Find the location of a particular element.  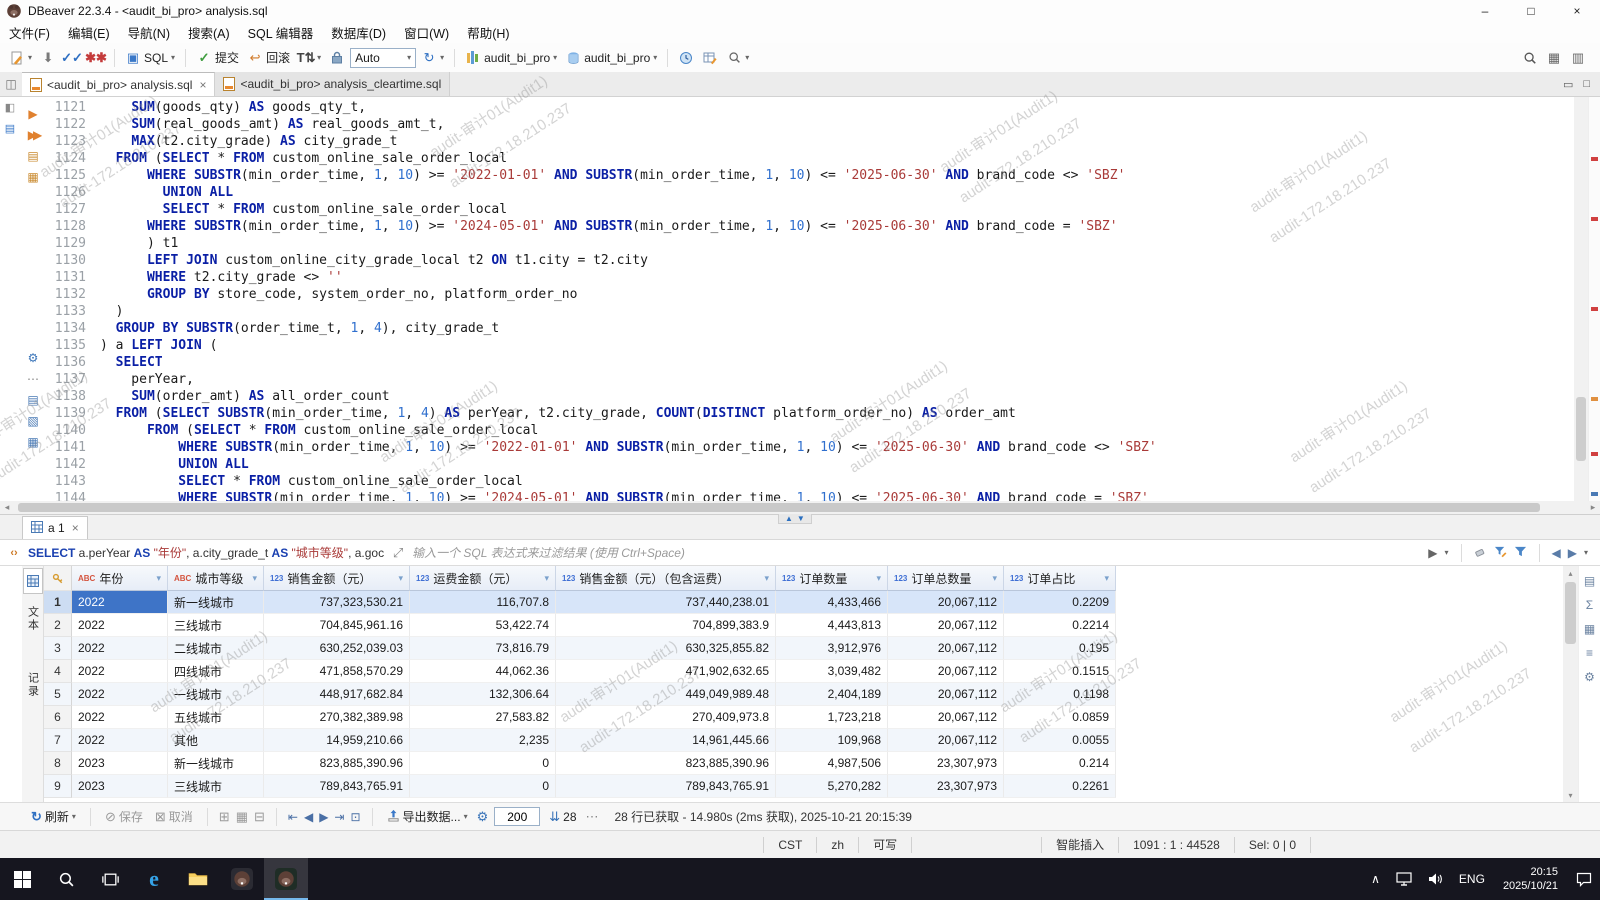

grid-cell: 0.2209 is located at coordinates (1060, 602).